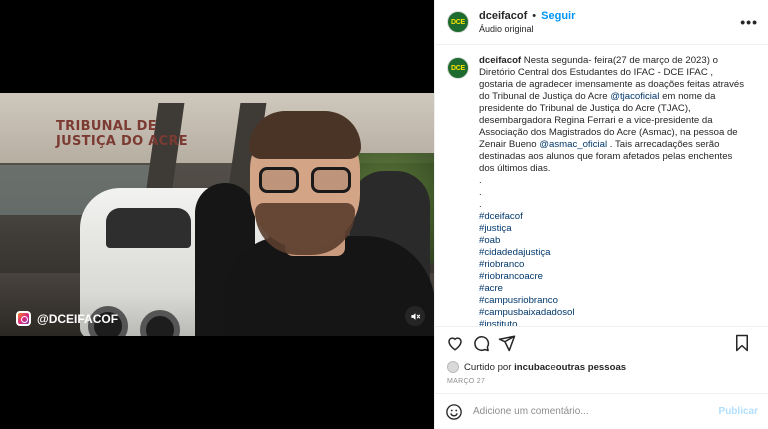  I want to click on car-window, so click(148, 228).